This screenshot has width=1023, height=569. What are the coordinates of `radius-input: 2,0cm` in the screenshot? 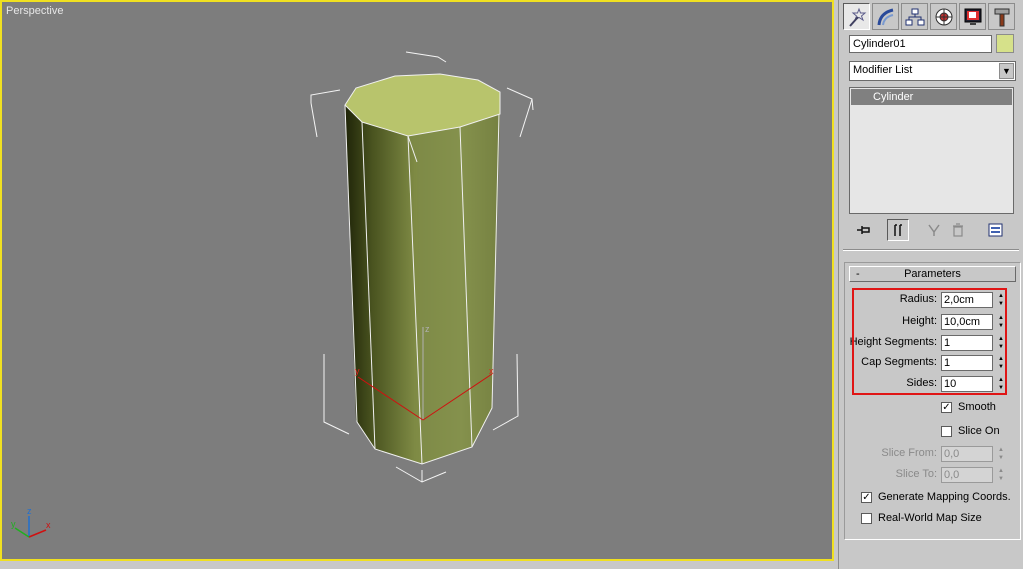 It's located at (967, 300).